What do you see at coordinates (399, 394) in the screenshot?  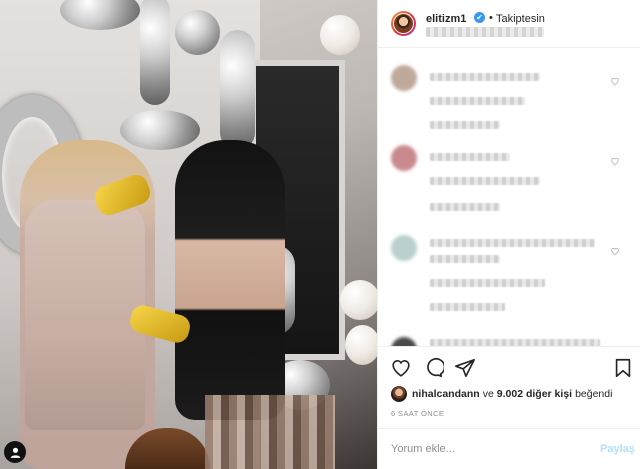 I see `liker-avatar` at bounding box center [399, 394].